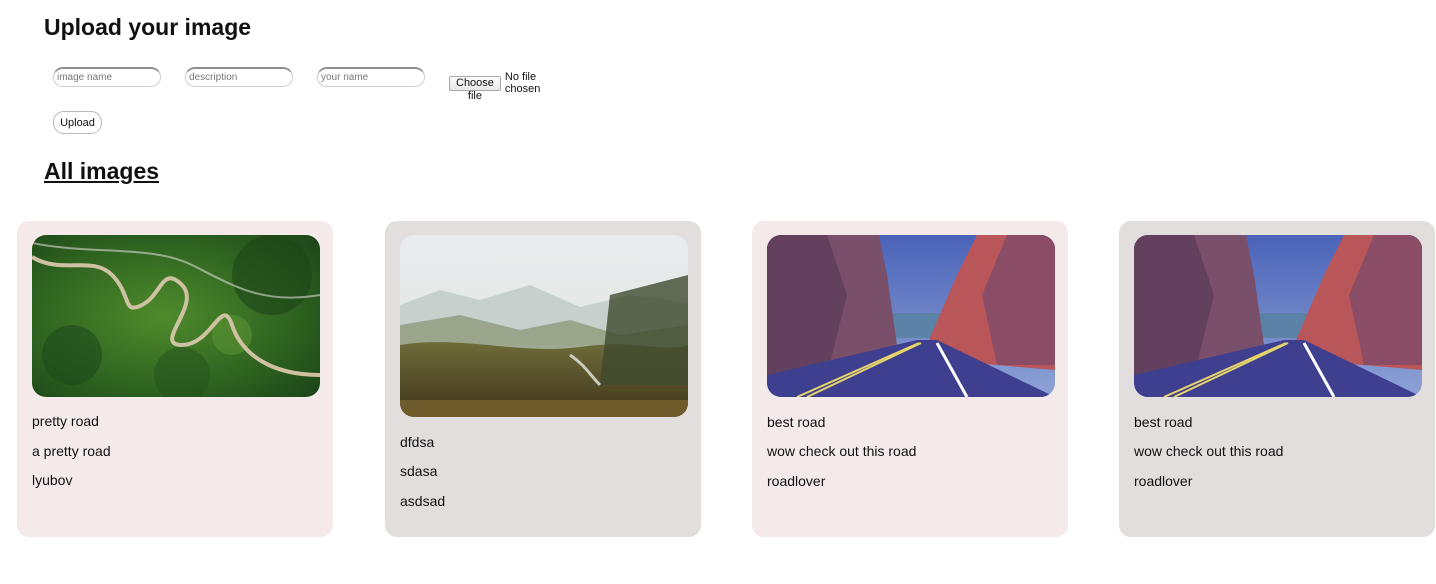 The height and width of the screenshot is (584, 1436). Describe the element at coordinates (65, 421) in the screenshot. I see `card-title: pretty road` at that location.